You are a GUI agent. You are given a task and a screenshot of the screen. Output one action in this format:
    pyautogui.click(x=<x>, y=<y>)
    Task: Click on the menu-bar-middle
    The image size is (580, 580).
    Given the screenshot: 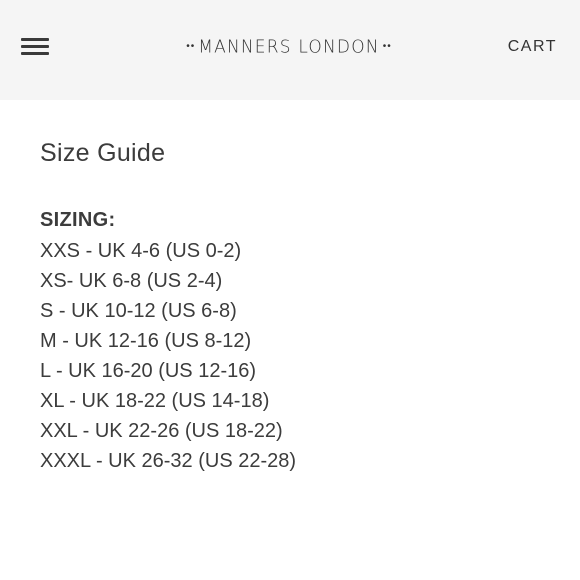 What is the action you would take?
    pyautogui.click(x=35, y=46)
    